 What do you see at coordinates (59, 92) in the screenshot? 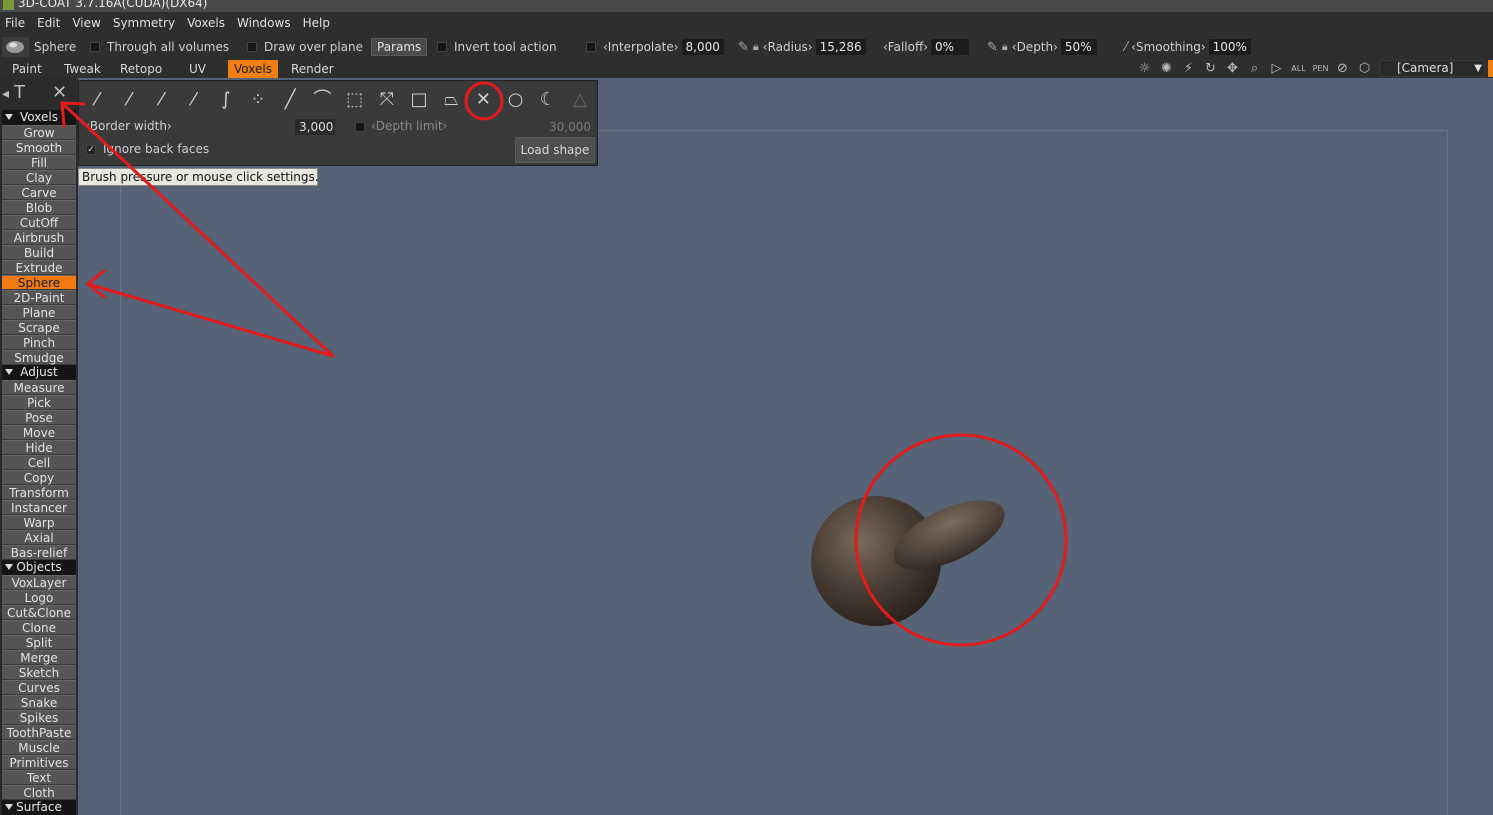
I see `star-shape-icon: ✕` at bounding box center [59, 92].